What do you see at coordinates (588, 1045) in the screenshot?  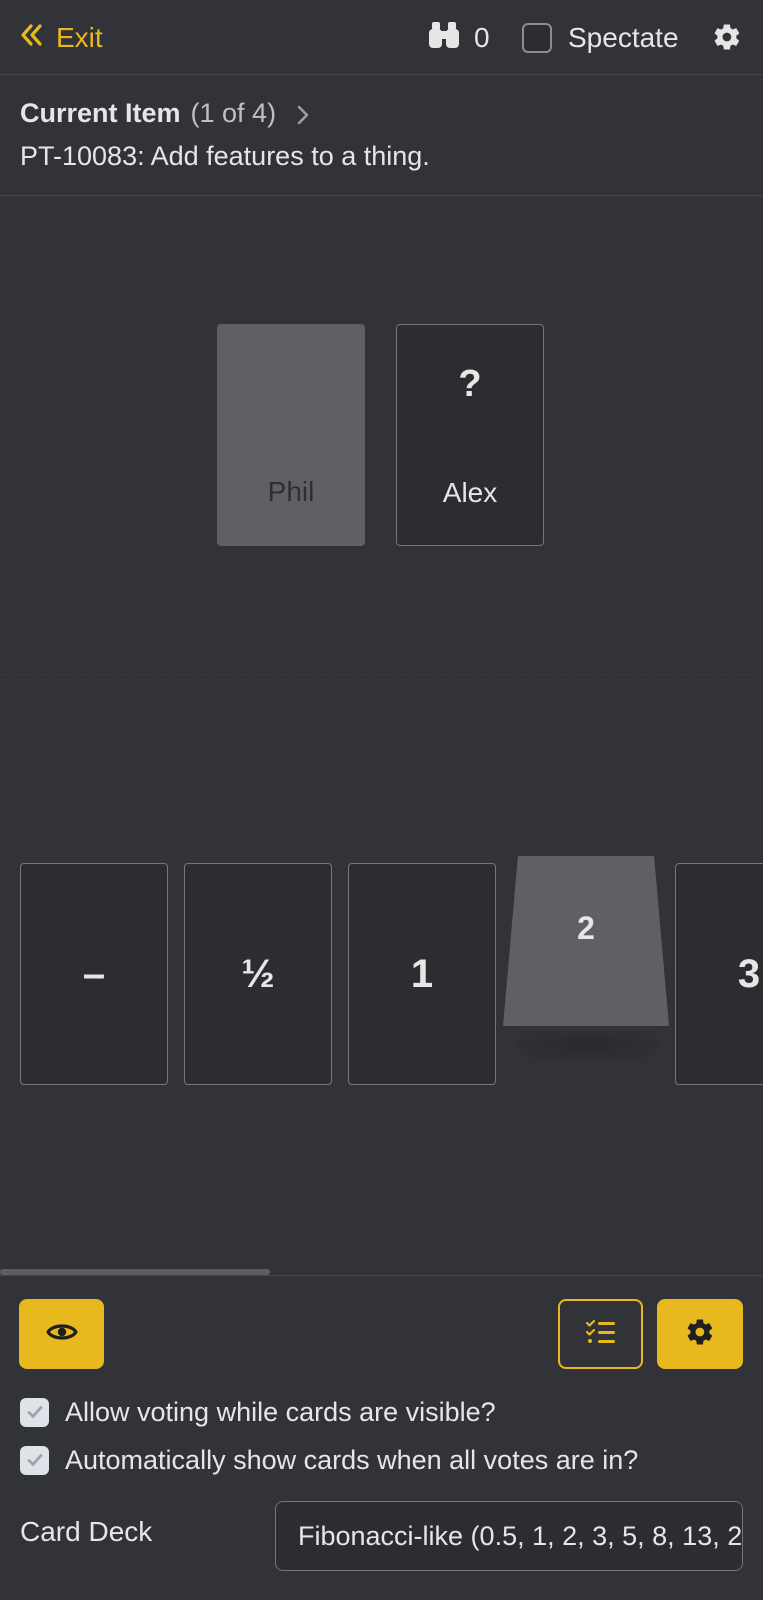 I see `selected-card-shadow` at bounding box center [588, 1045].